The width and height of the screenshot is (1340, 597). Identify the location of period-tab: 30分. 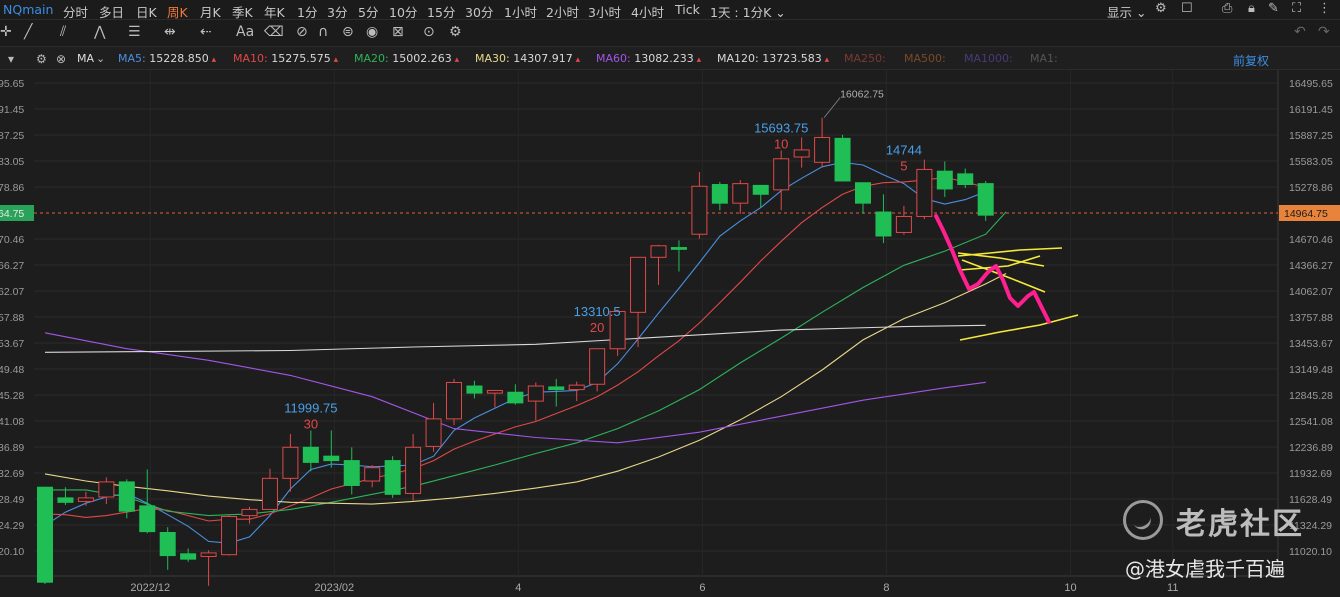
(479, 11).